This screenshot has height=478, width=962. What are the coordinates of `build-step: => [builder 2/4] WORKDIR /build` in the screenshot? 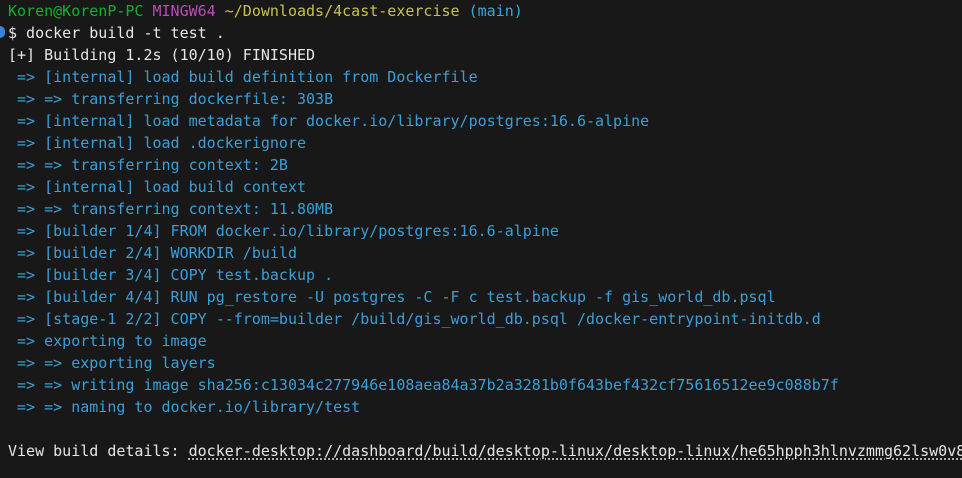 It's located at (152, 253).